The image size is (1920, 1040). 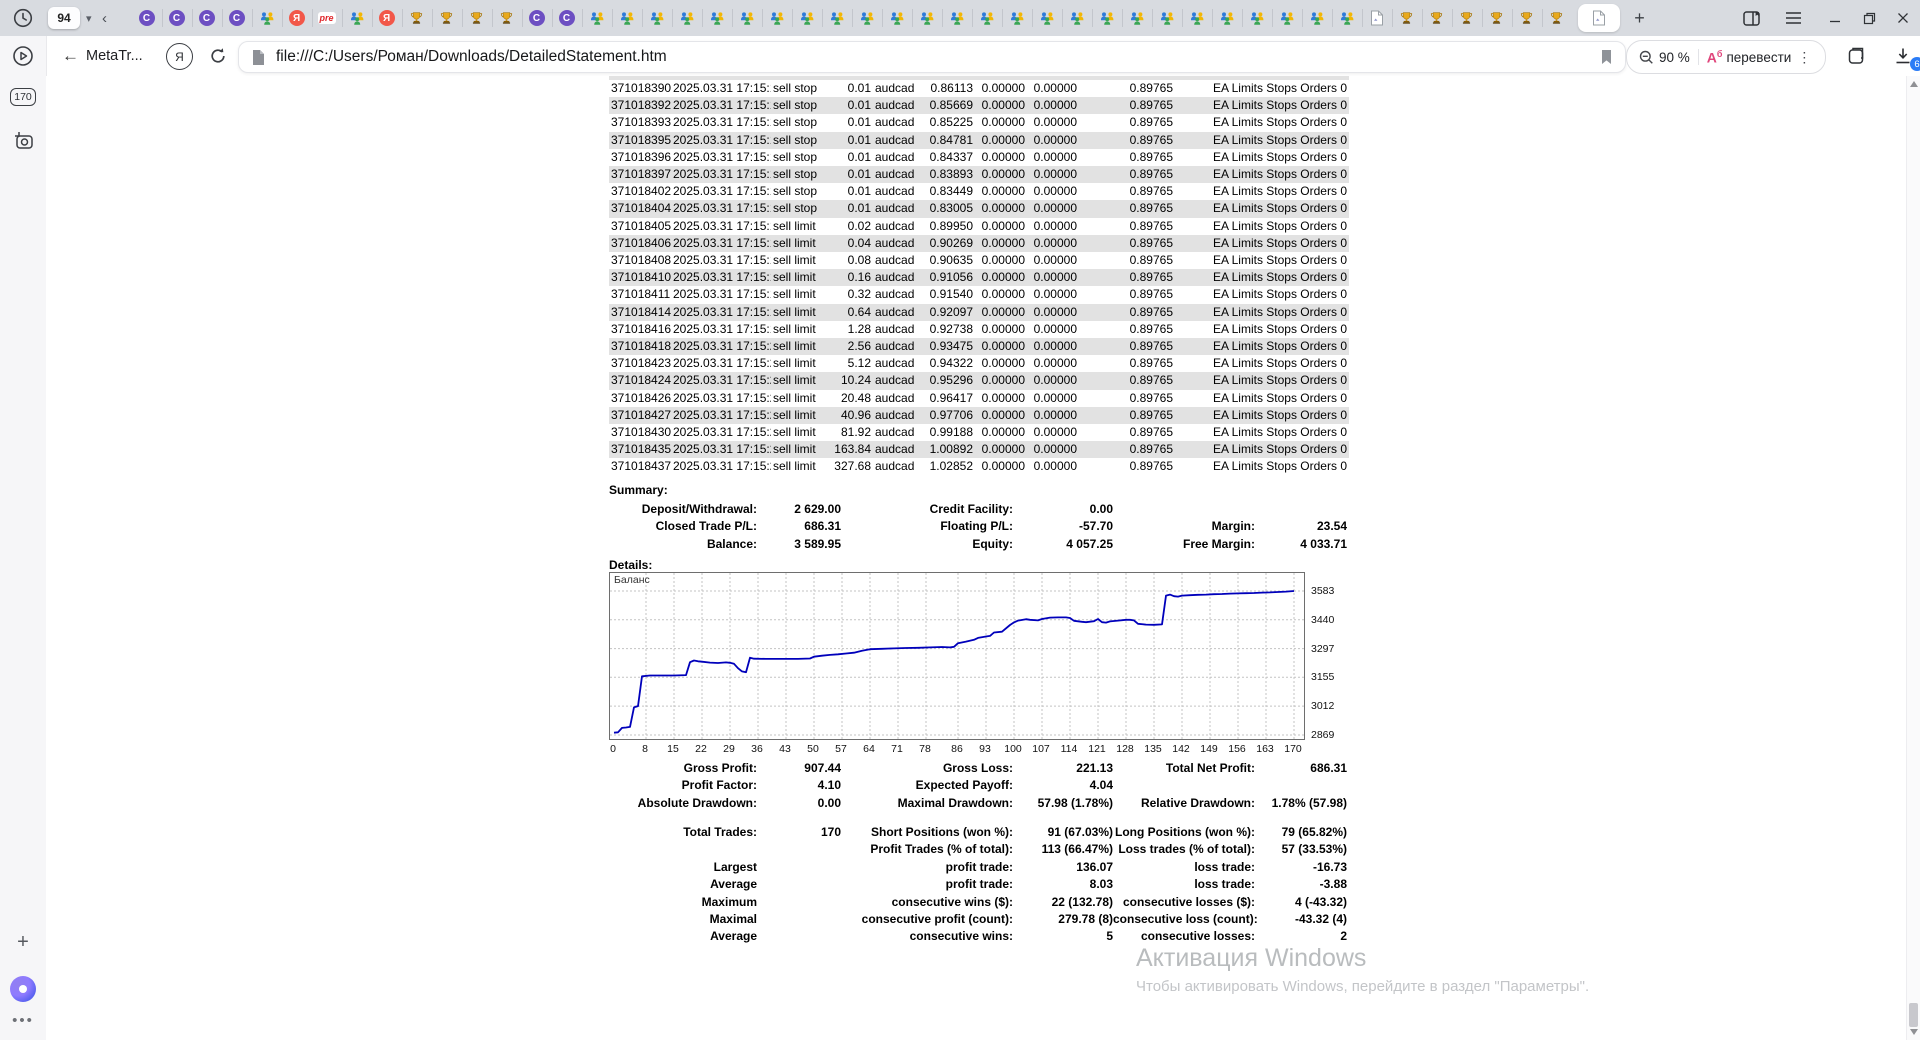 What do you see at coordinates (1674, 57) in the screenshot?
I see `zoom-level: 90 %` at bounding box center [1674, 57].